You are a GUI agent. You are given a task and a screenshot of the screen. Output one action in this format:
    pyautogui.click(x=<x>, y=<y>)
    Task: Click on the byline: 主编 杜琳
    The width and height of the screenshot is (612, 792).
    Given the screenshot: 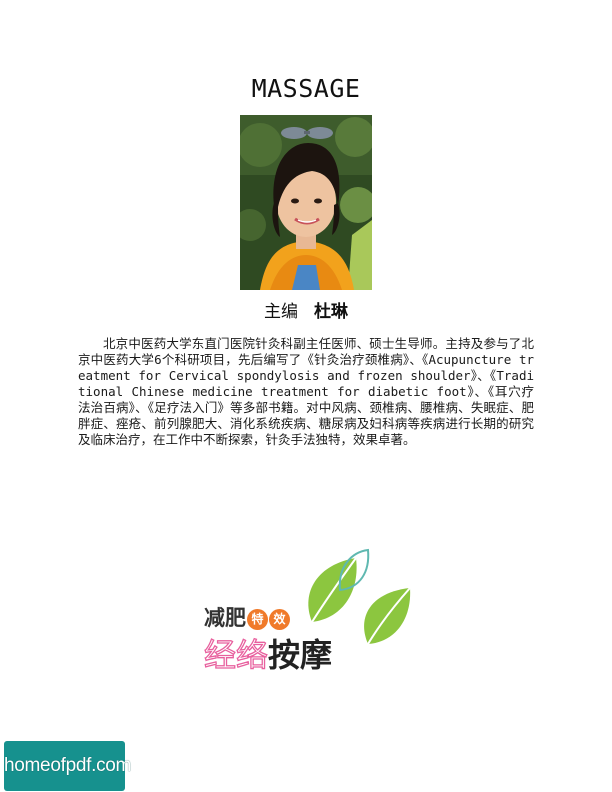 What is the action you would take?
    pyautogui.click(x=306, y=309)
    